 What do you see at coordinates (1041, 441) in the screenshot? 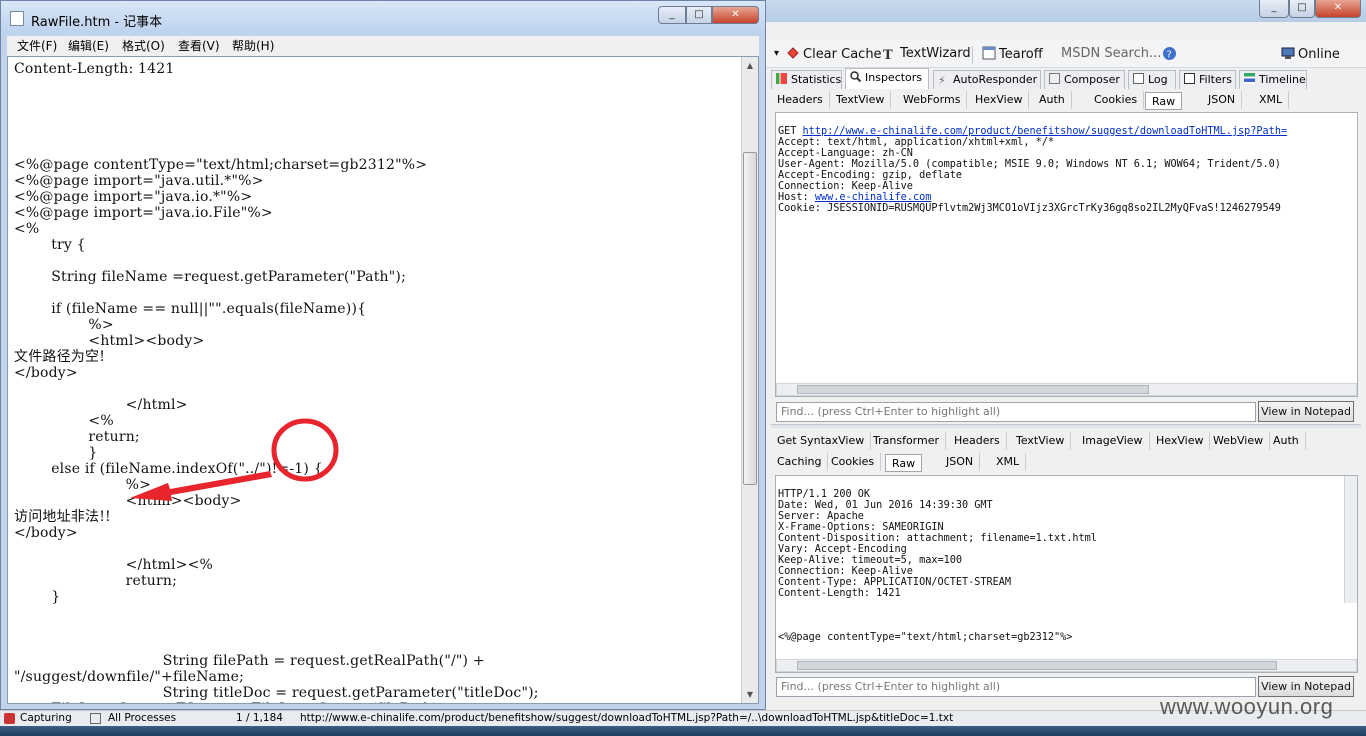
I see `resp-tab-textview: TextView` at bounding box center [1041, 441].